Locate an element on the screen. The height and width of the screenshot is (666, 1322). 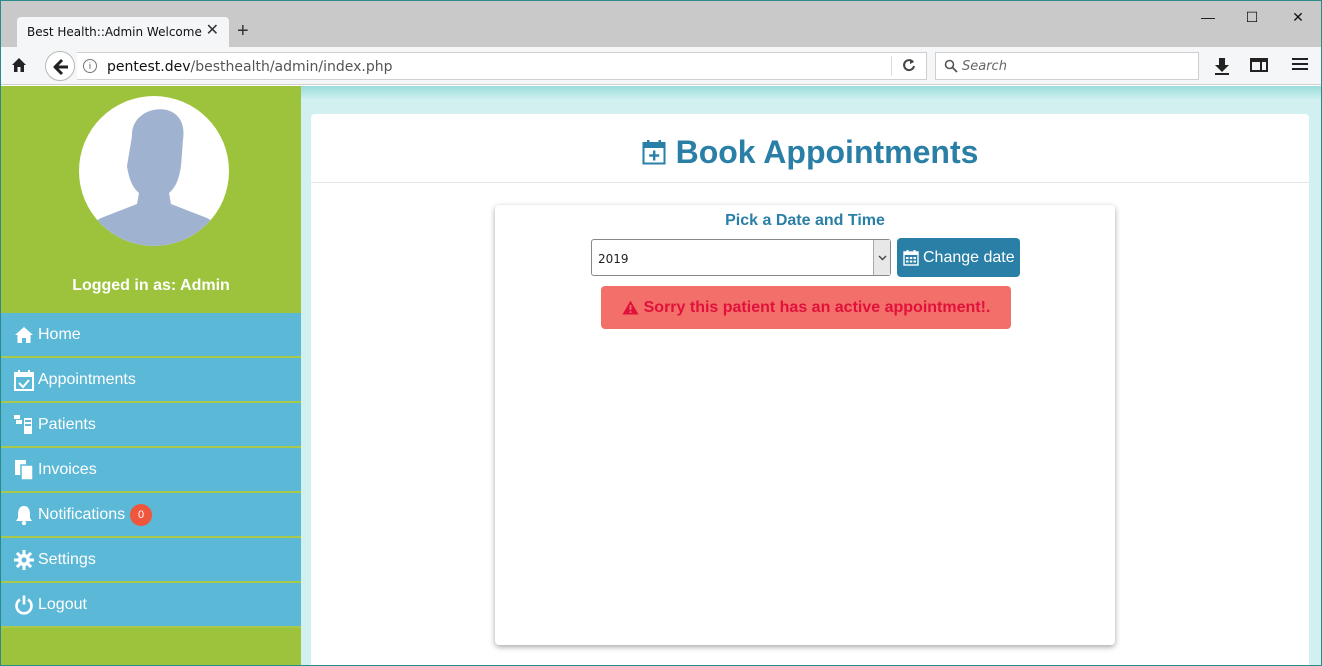
picker-title: Pick a Date and Time is located at coordinates (805, 220).